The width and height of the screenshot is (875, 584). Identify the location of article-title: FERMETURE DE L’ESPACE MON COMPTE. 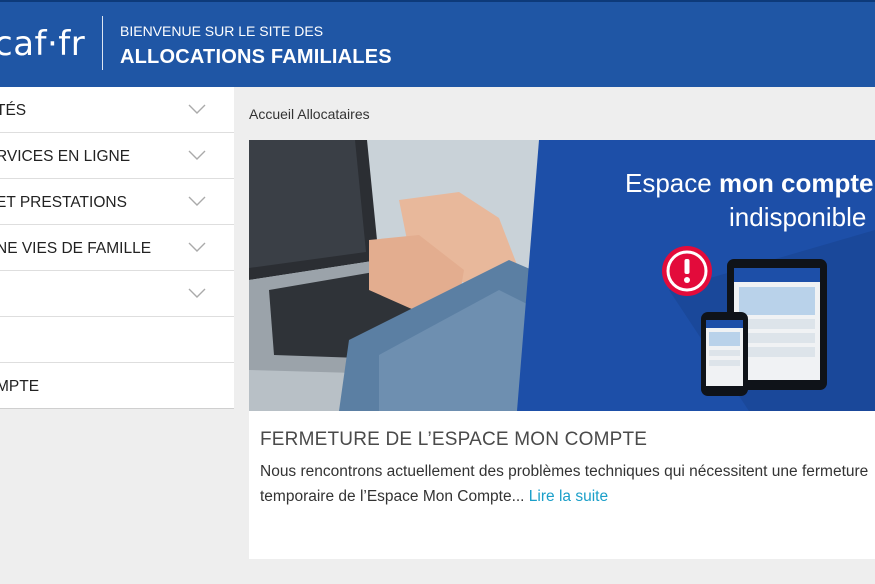
(453, 440).